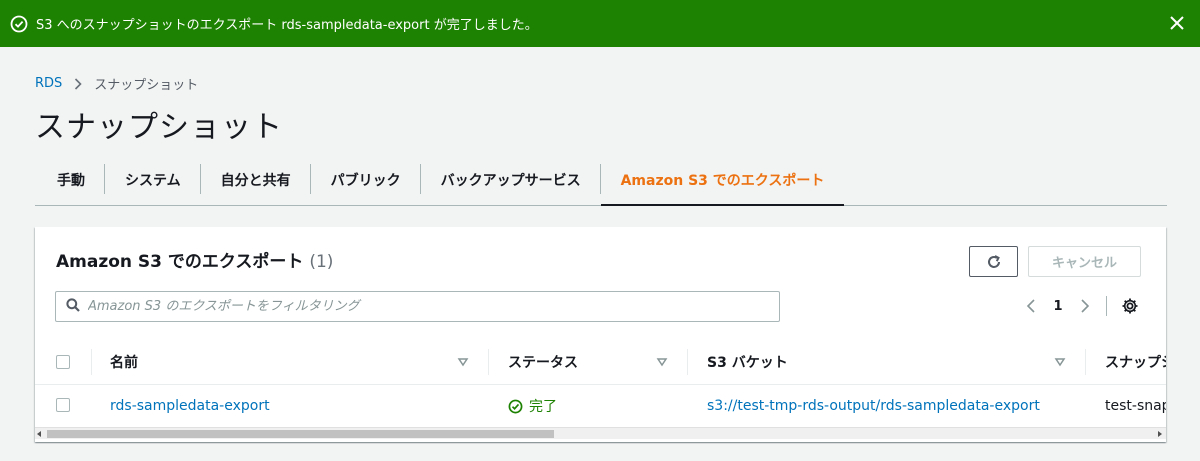 This screenshot has width=1200, height=461. I want to click on tab-exports-in-s3: Amazon S3 でのエクスポート, so click(722, 181).